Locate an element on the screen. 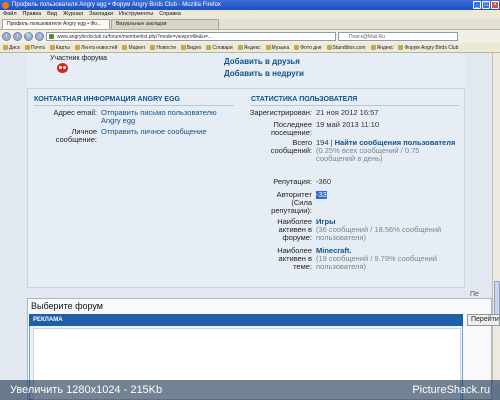 The height and width of the screenshot is (400, 500). bookmark-item: Словари is located at coordinates (219, 47).